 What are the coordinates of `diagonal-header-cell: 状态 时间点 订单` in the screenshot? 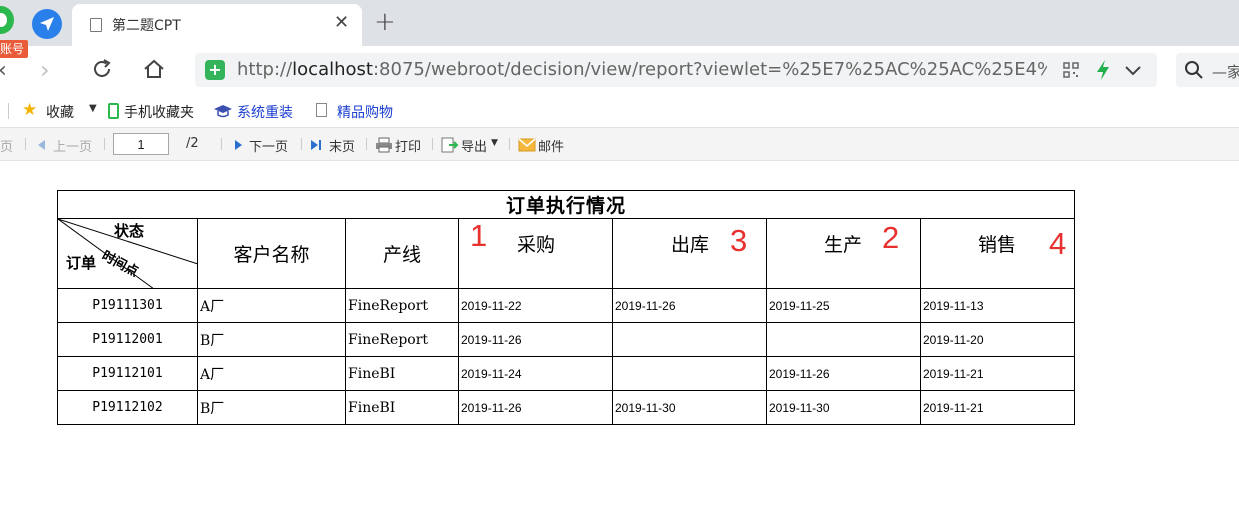 It's located at (127, 253).